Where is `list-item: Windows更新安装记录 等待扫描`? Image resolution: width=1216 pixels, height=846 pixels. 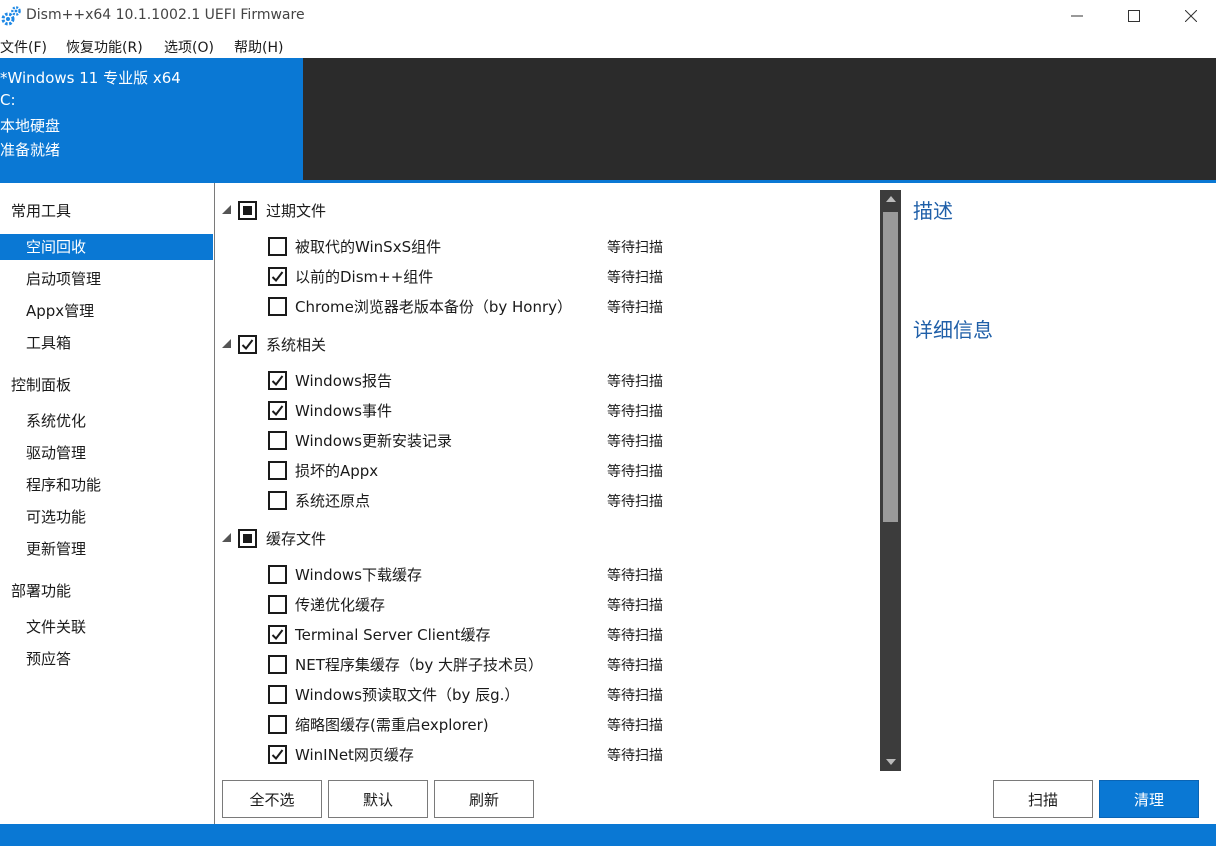
list-item: Windows更新安装记录 等待扫描 is located at coordinates (546, 440).